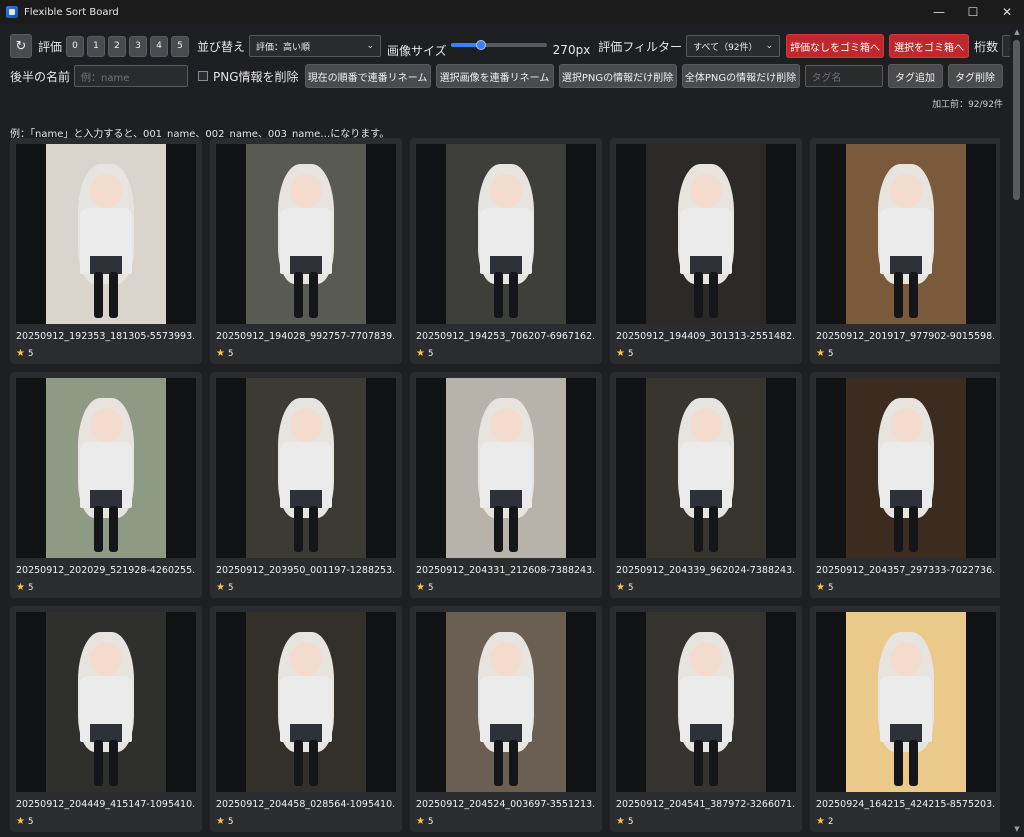 The height and width of the screenshot is (837, 1024). What do you see at coordinates (498, 46) in the screenshot?
I see `image-size-slider` at bounding box center [498, 46].